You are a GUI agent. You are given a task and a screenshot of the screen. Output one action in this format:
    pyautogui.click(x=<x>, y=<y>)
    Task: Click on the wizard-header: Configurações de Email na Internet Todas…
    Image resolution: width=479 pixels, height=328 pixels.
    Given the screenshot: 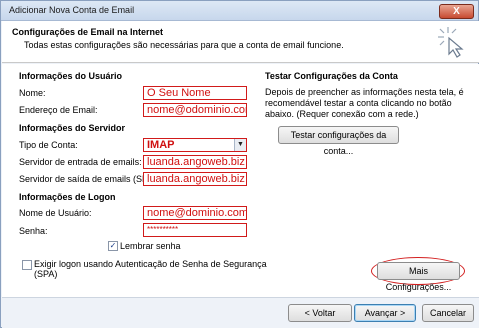 What is the action you would take?
    pyautogui.click(x=240, y=42)
    